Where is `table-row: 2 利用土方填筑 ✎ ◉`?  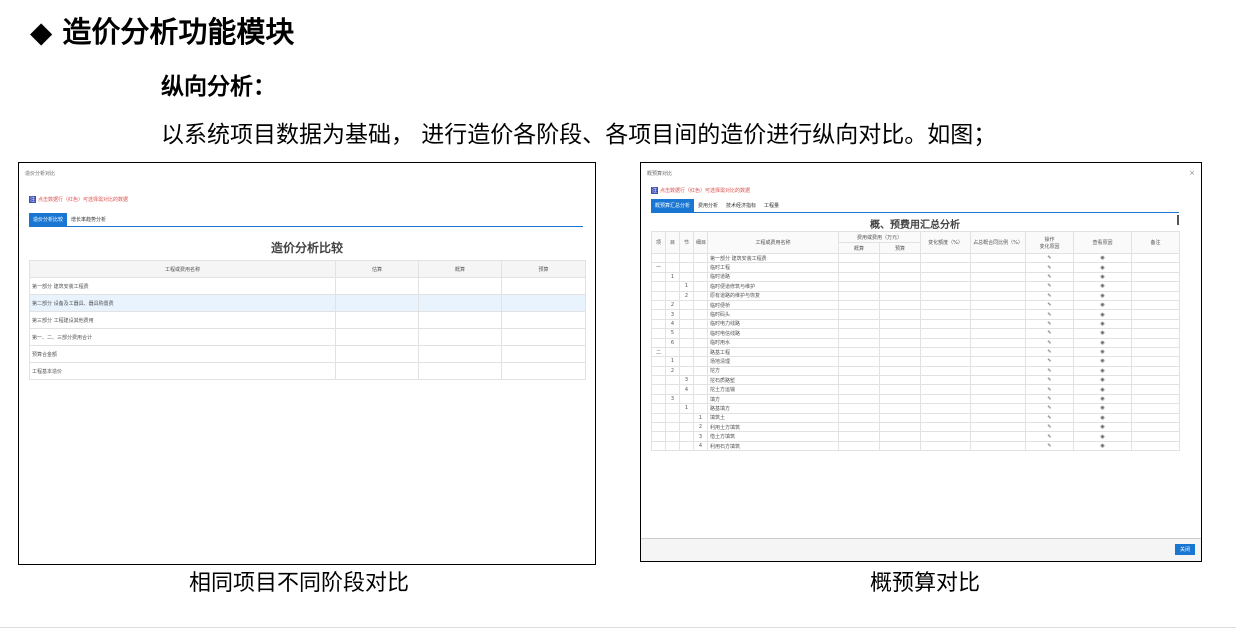
table-row: 2 利用土方填筑 ✎ ◉ is located at coordinates (916, 427).